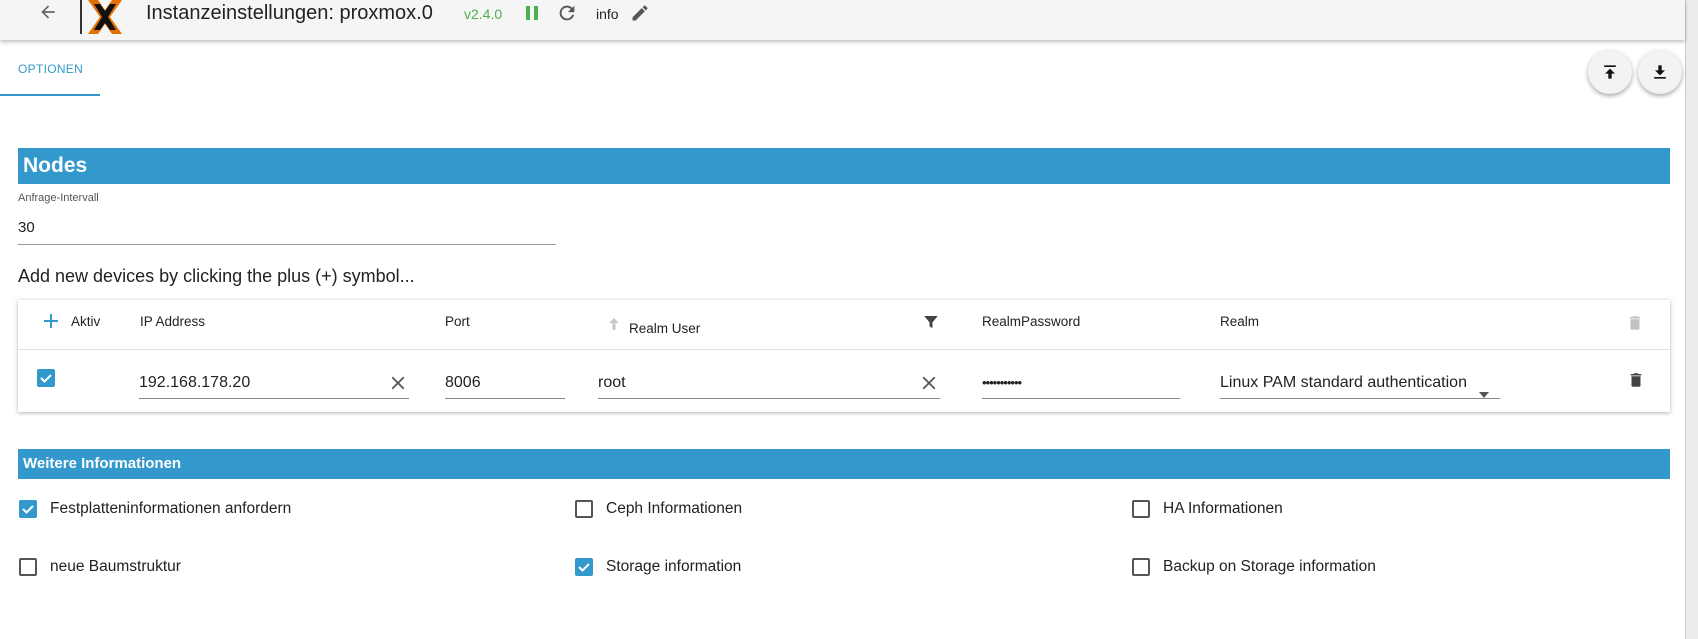 The image size is (1698, 639). I want to click on download-icon, so click(1660, 72).